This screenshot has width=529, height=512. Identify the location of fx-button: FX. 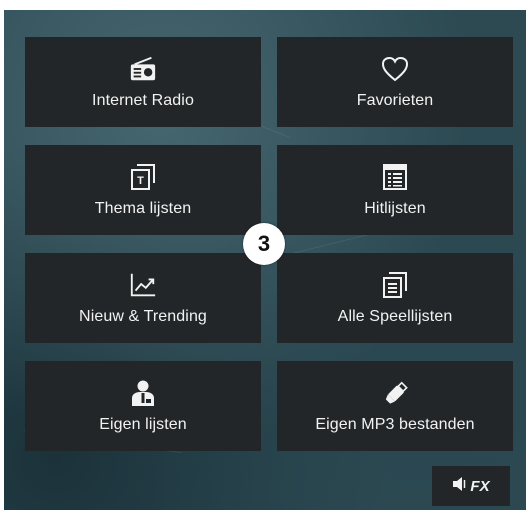
(471, 486).